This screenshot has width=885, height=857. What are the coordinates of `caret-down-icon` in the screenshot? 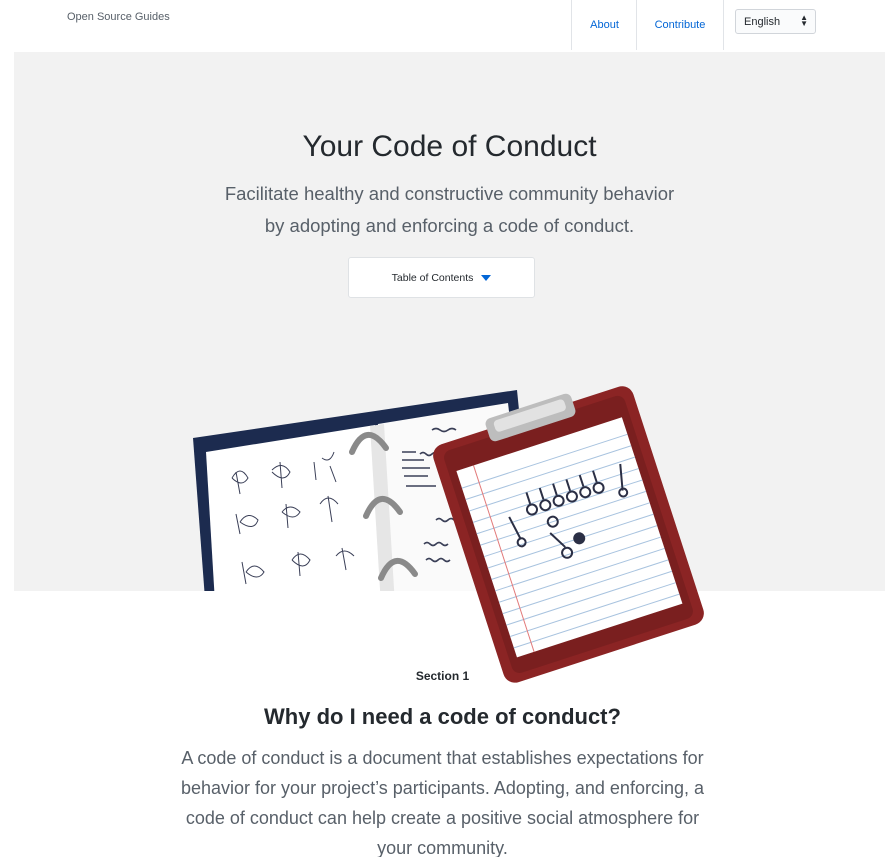 It's located at (486, 277).